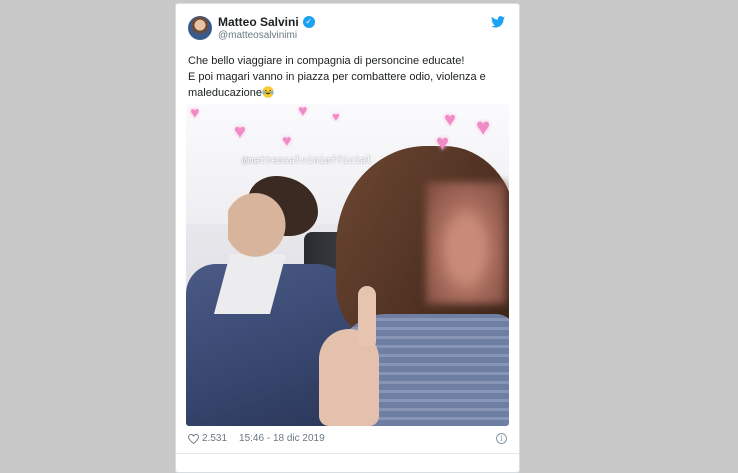 This screenshot has width=738, height=473. I want to click on twitter-bird-icon, so click(498, 22).